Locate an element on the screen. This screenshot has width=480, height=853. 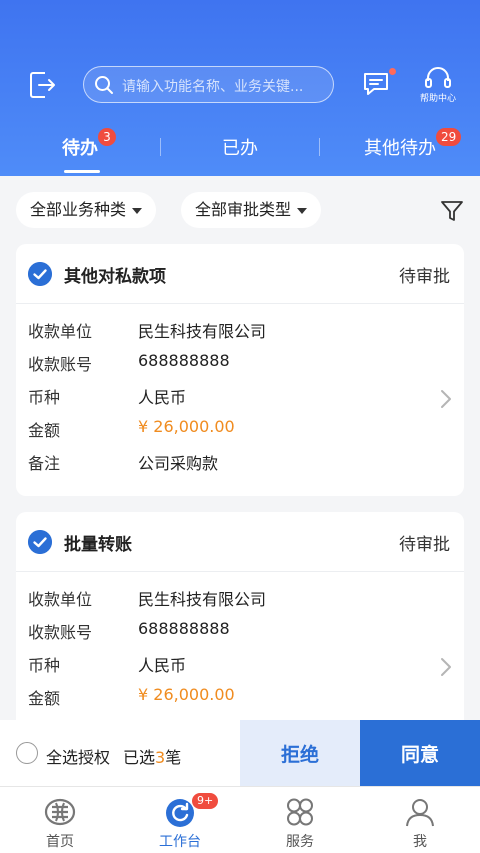
select-all-label: 全选授权 is located at coordinates (78, 756).